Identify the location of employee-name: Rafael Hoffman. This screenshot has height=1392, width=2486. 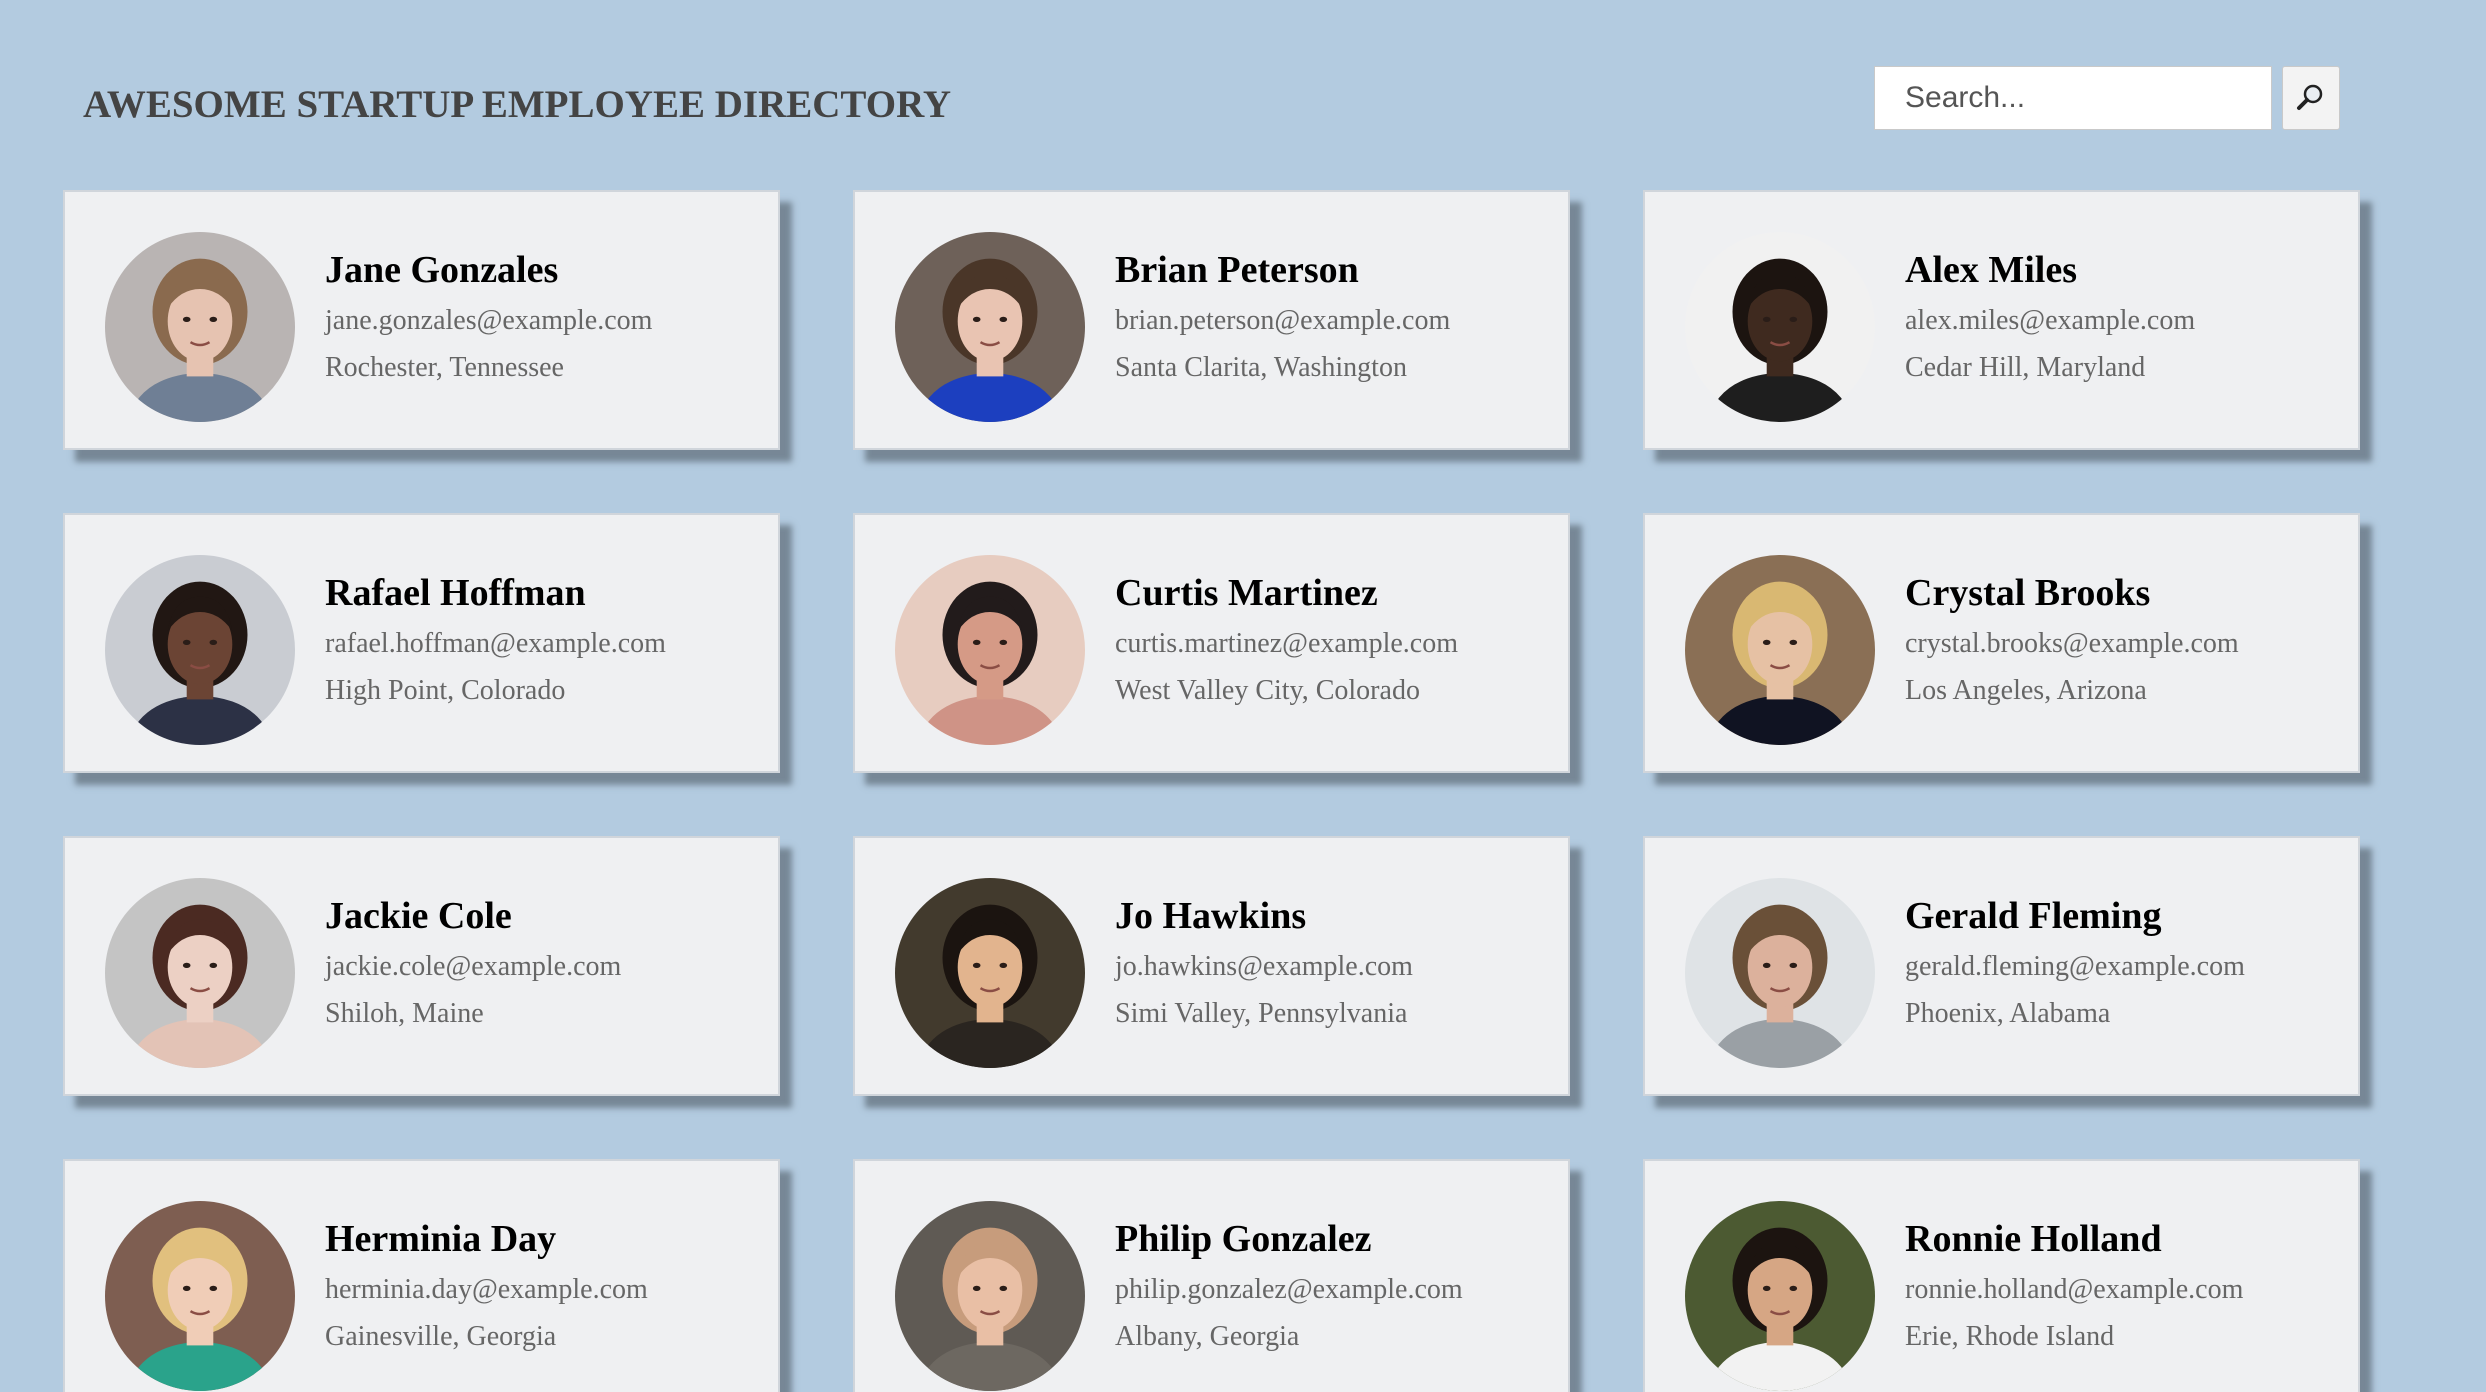
(455, 593).